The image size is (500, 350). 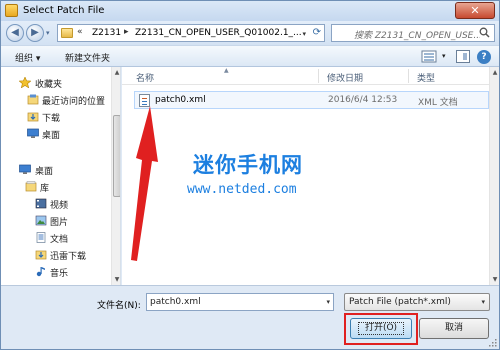 What do you see at coordinates (31, 186) in the screenshot?
I see `library-icon` at bounding box center [31, 186].